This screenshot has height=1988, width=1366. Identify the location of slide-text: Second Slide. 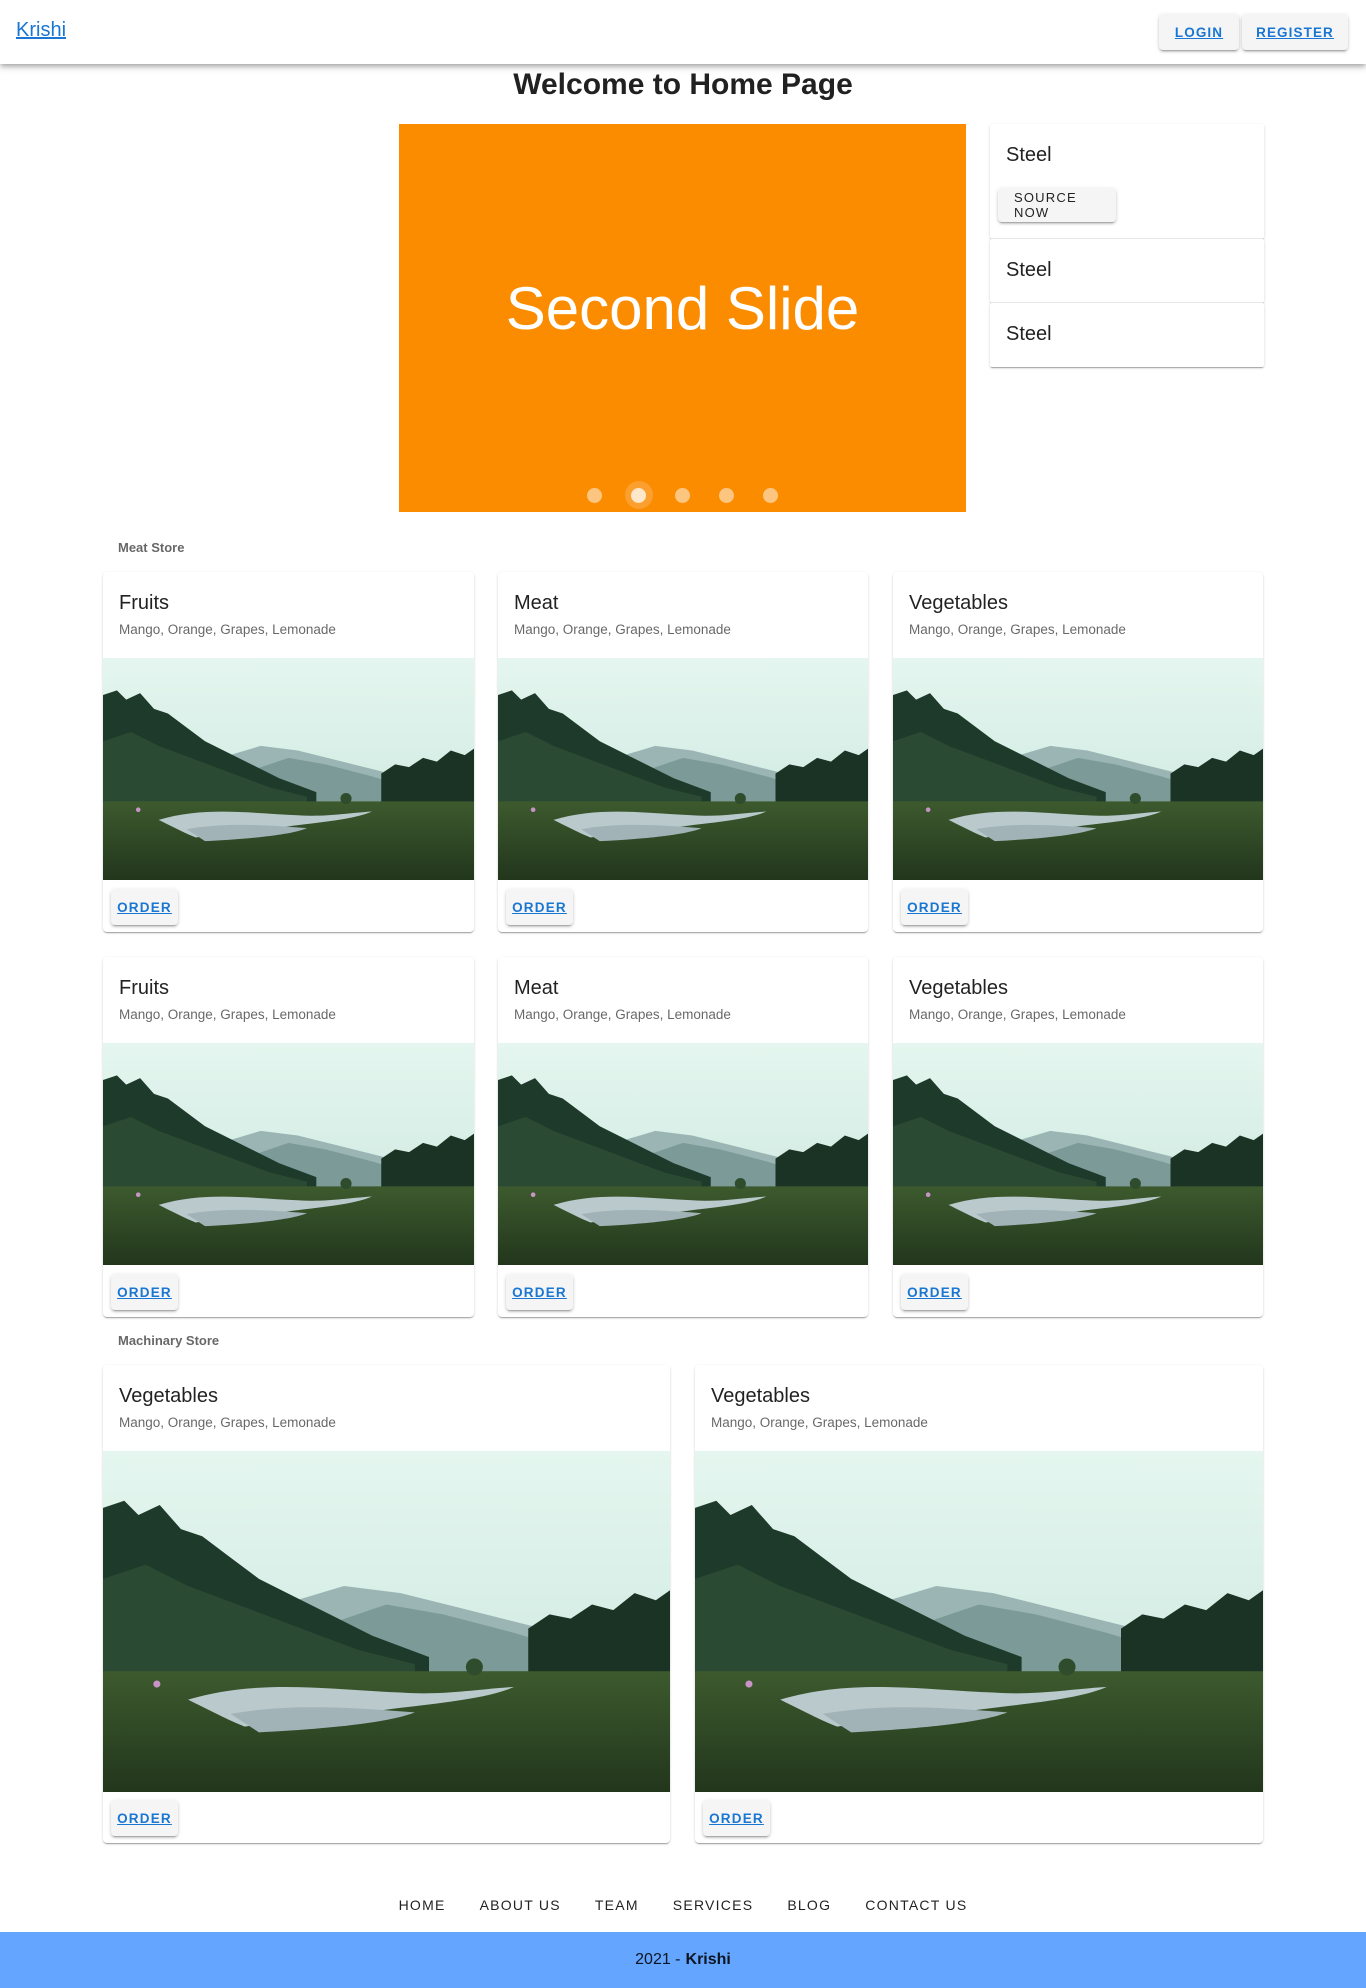
(682, 308).